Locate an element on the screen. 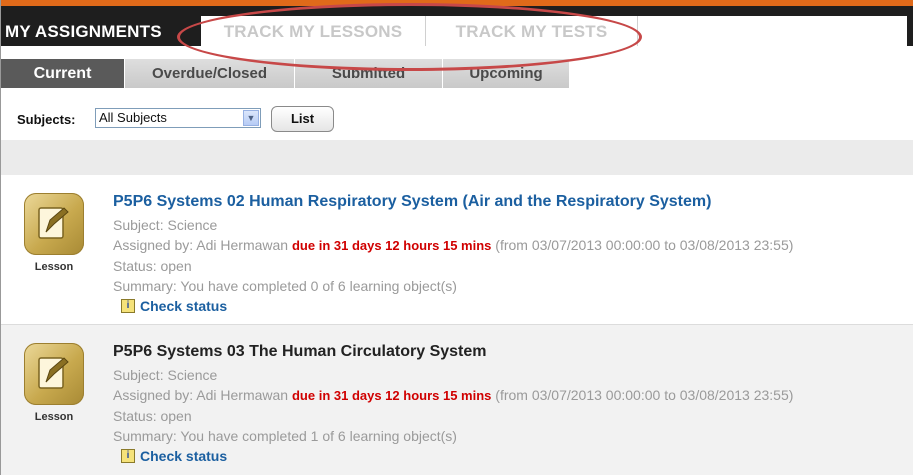  tab-track-my-tests: TRACK MY TESTS is located at coordinates (532, 32).